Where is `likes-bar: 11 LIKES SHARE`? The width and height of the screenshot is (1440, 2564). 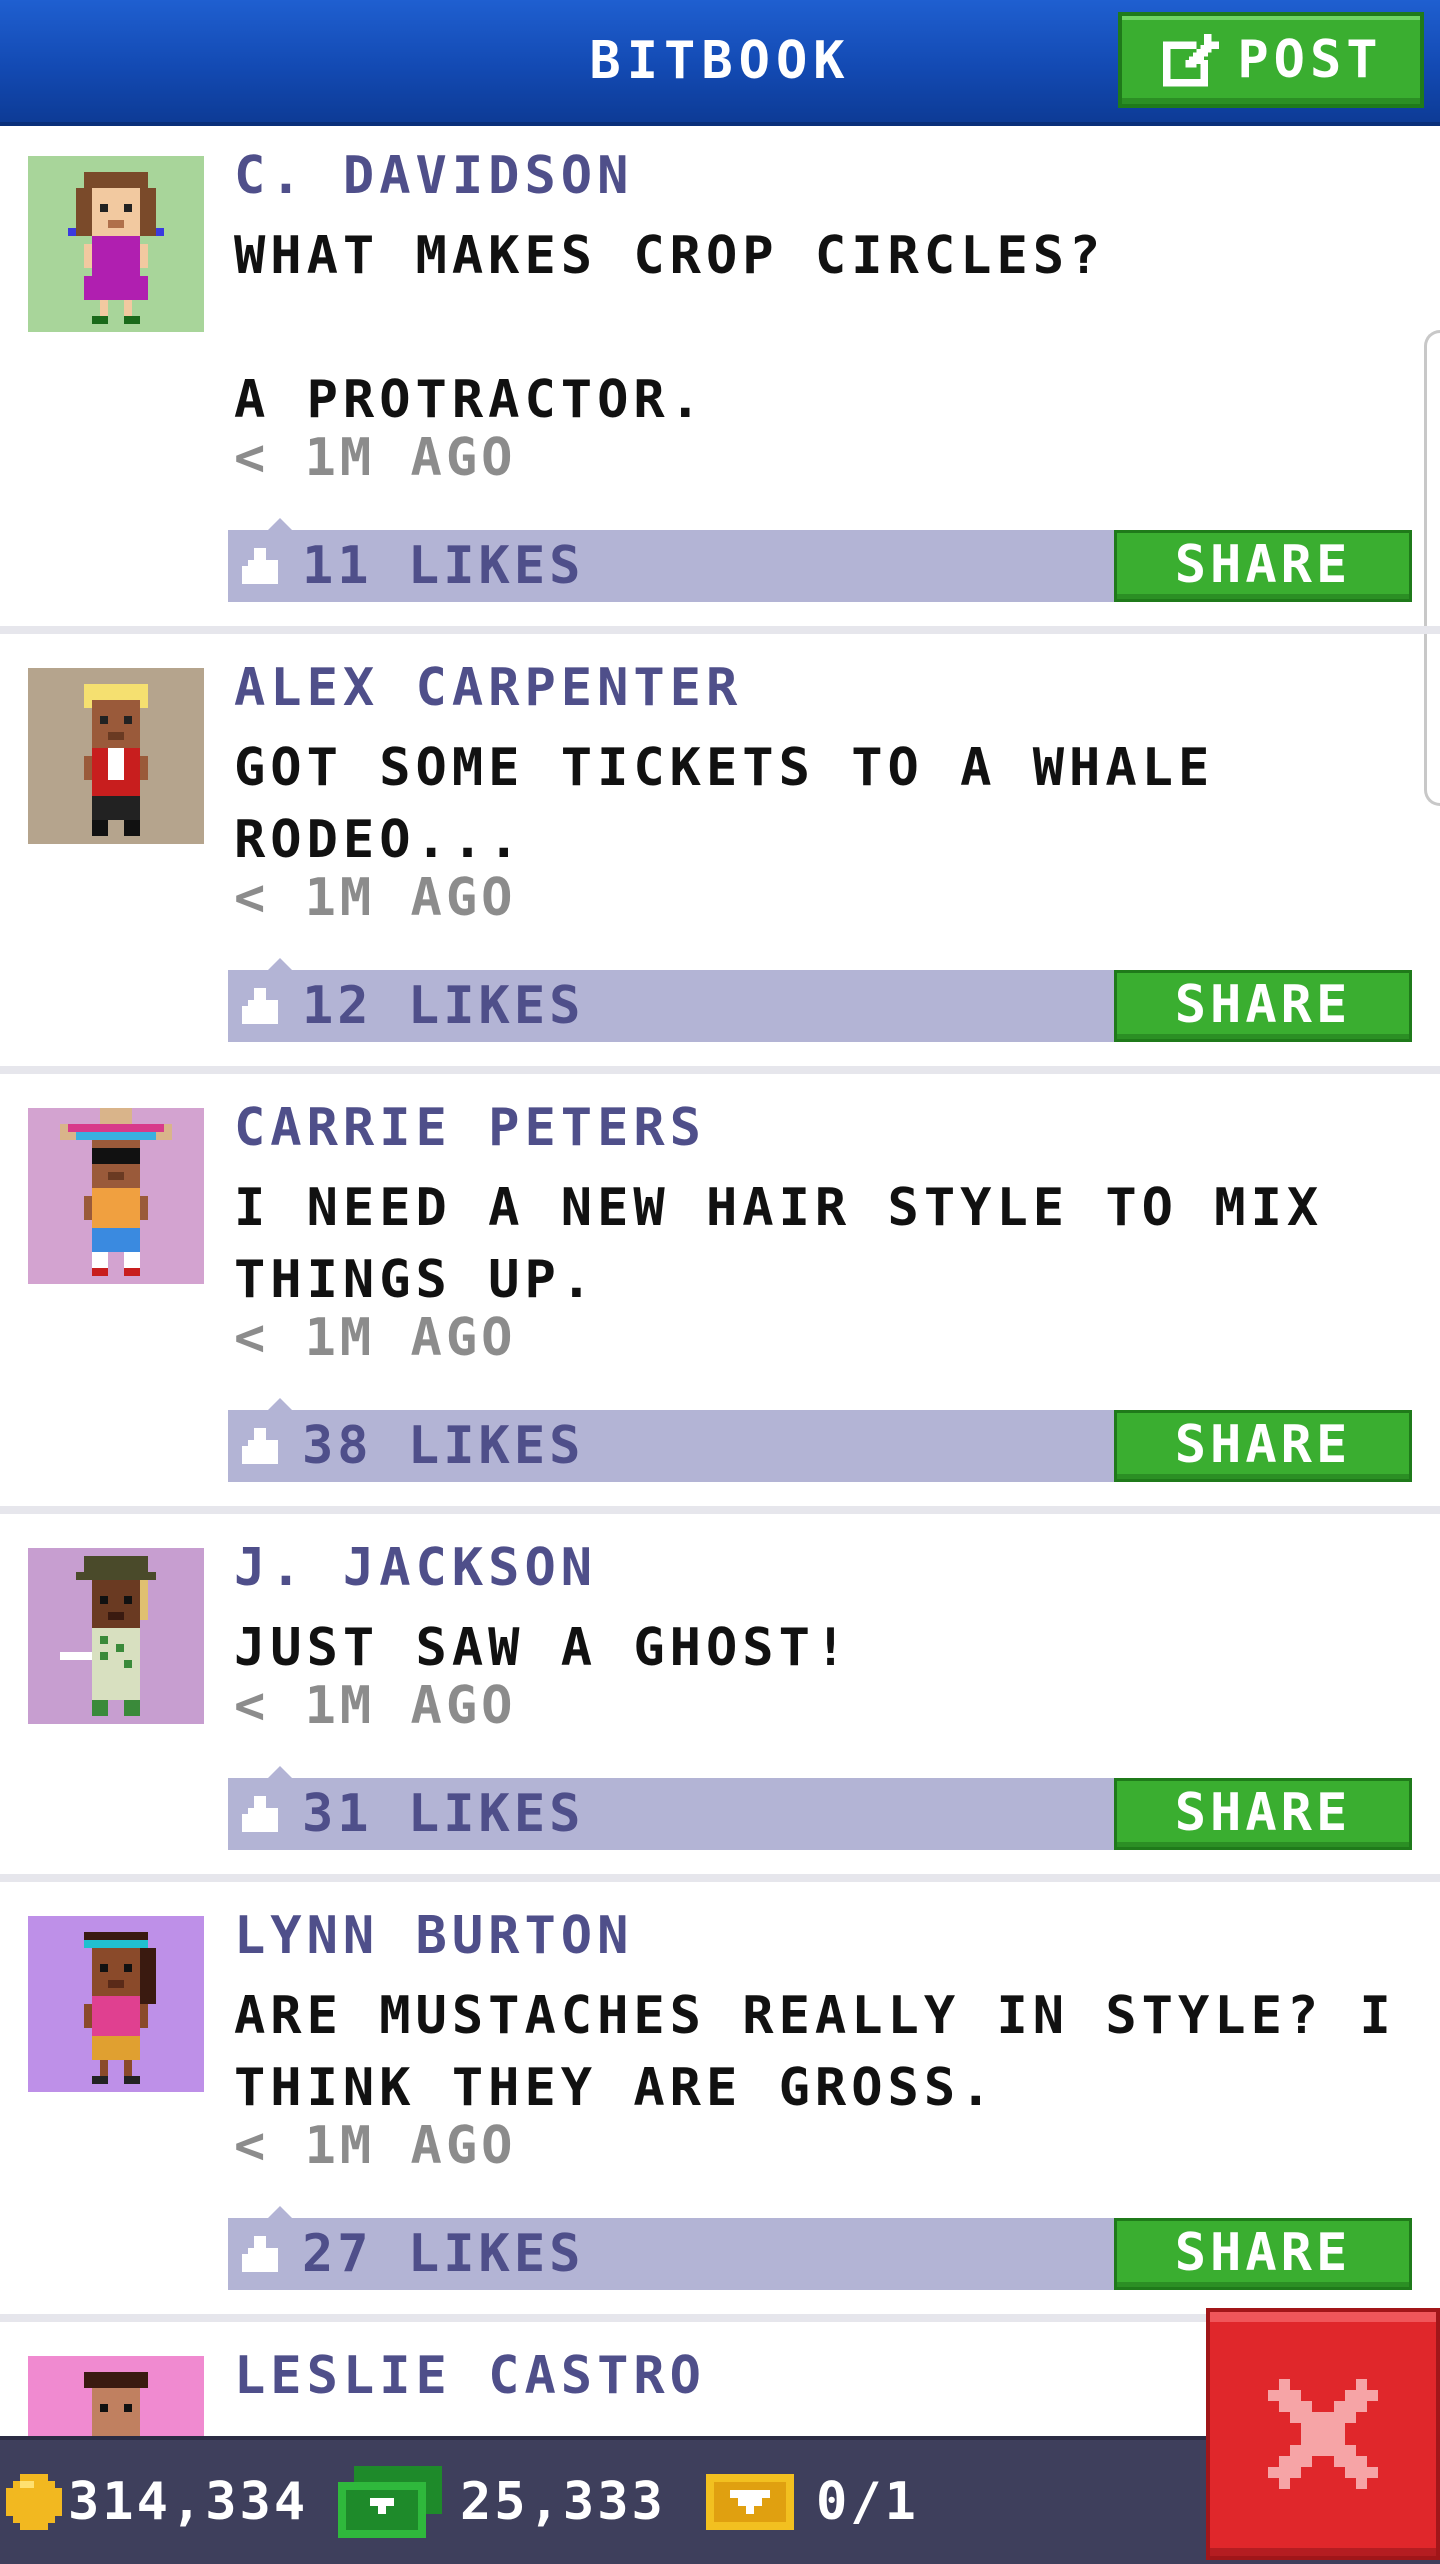
likes-bar: 11 LIKES SHARE is located at coordinates (820, 560).